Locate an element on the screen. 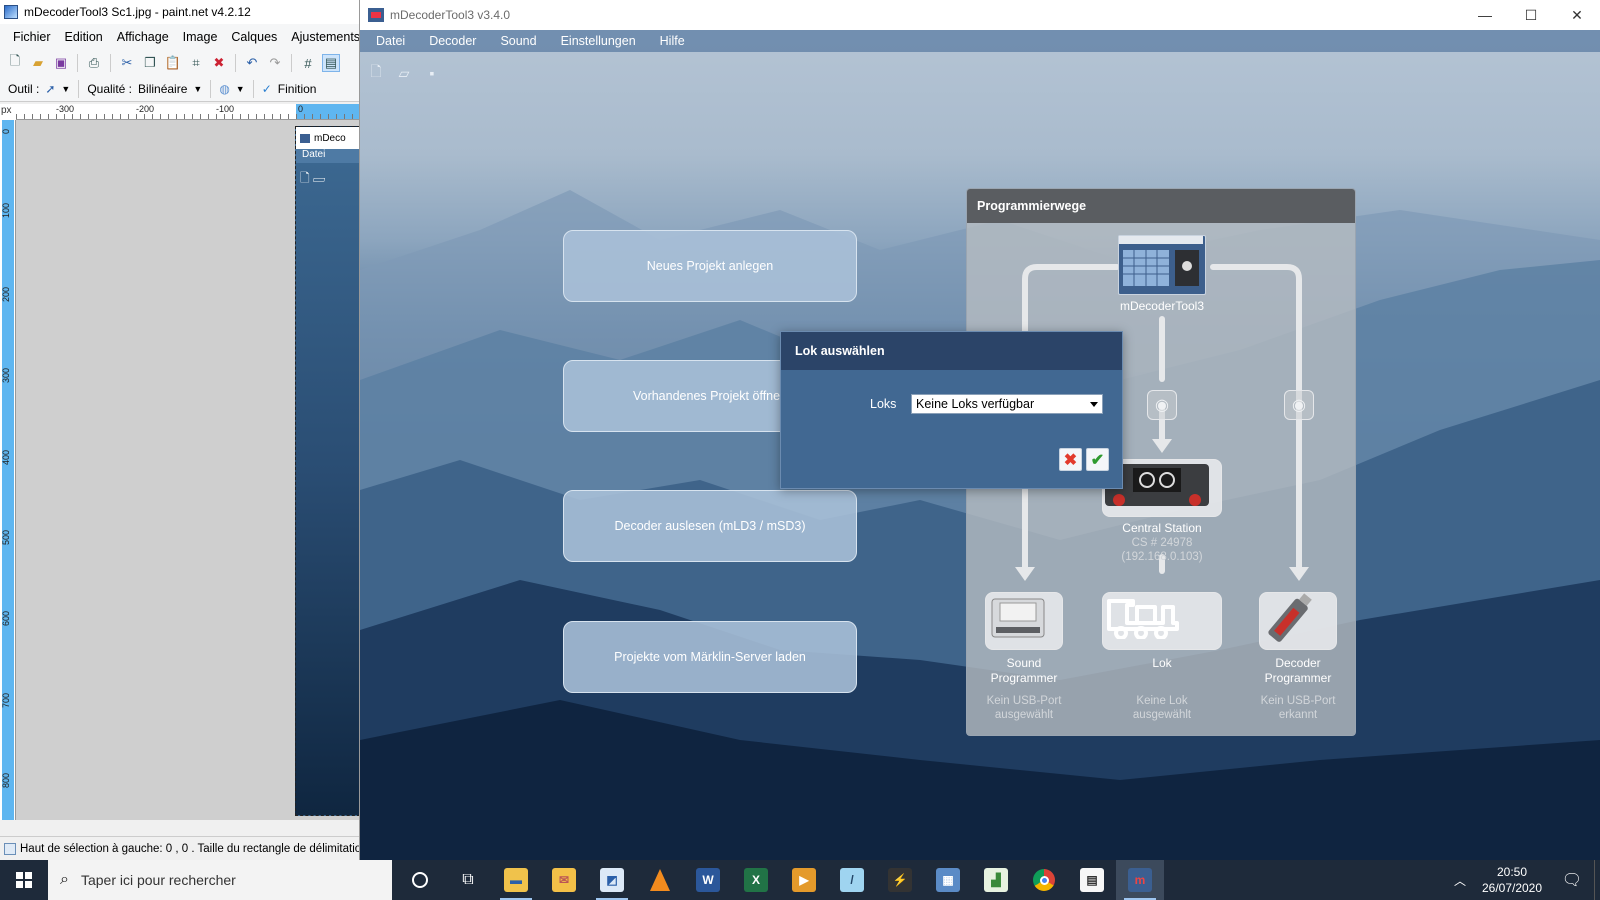 The height and width of the screenshot is (900, 1600). move-tool-icon: ➚ is located at coordinates (50, 89).